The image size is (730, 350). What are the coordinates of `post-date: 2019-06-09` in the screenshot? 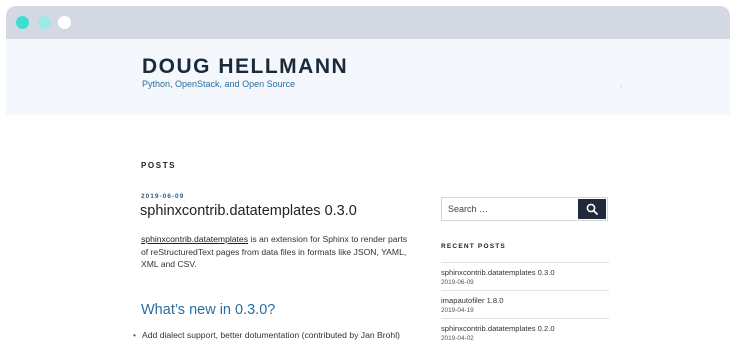 It's located at (162, 196).